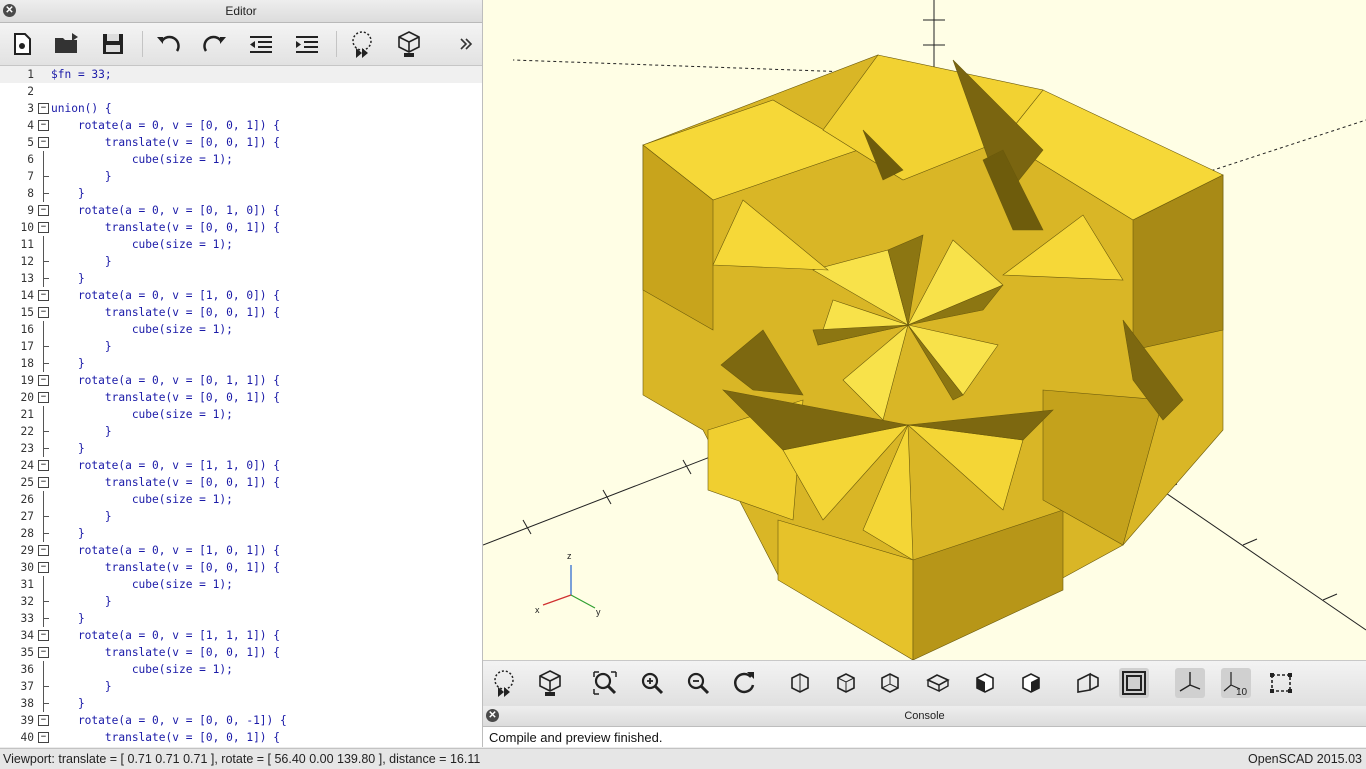 This screenshot has height=769, width=1366. Describe the element at coordinates (241, 465) in the screenshot. I see `code-line: 24− rotate(a = 0, v = [1, 1, 0]) {` at that location.